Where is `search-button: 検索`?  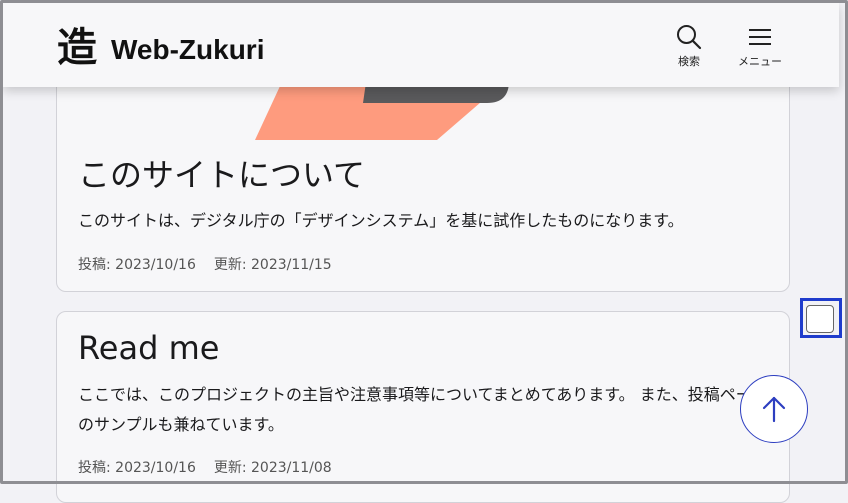 search-button: 検索 is located at coordinates (689, 51).